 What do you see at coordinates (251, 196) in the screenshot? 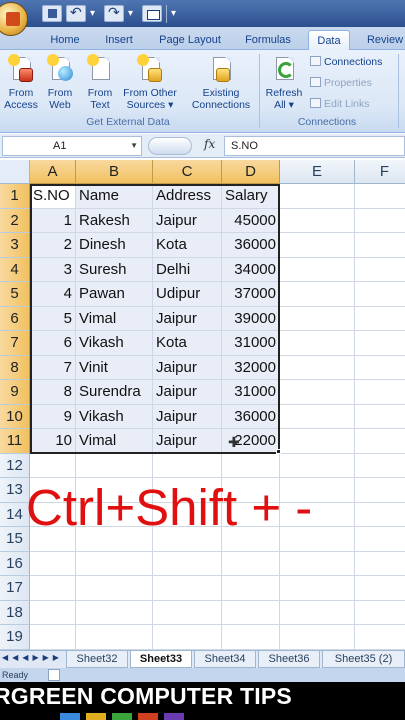
I see `cell-d1: Salary` at bounding box center [251, 196].